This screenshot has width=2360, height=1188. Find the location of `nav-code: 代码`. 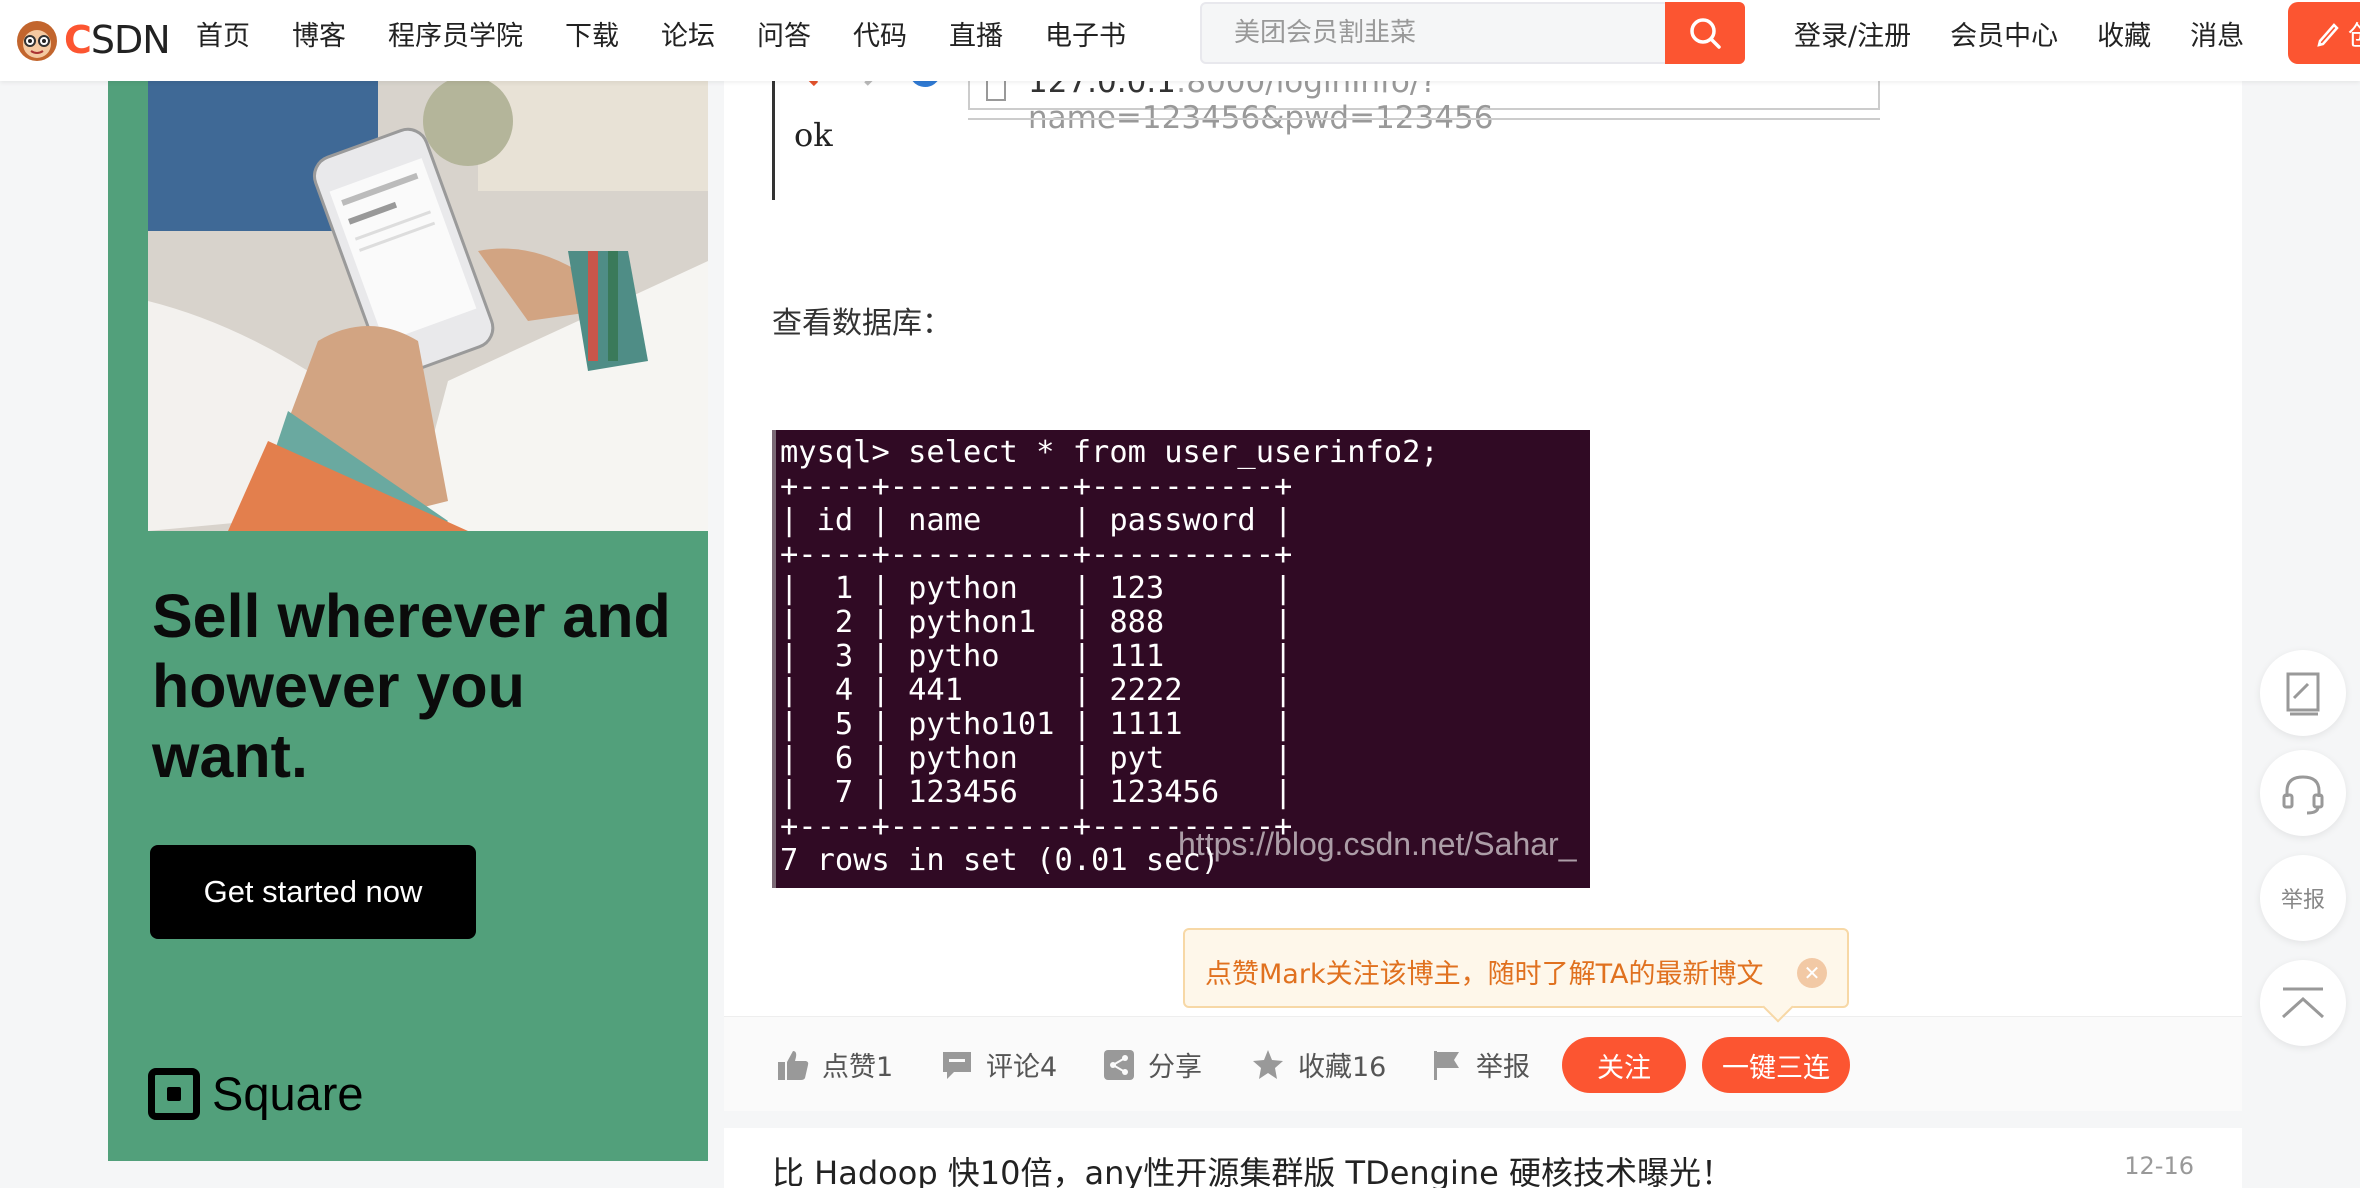

nav-code: 代码 is located at coordinates (880, 33).